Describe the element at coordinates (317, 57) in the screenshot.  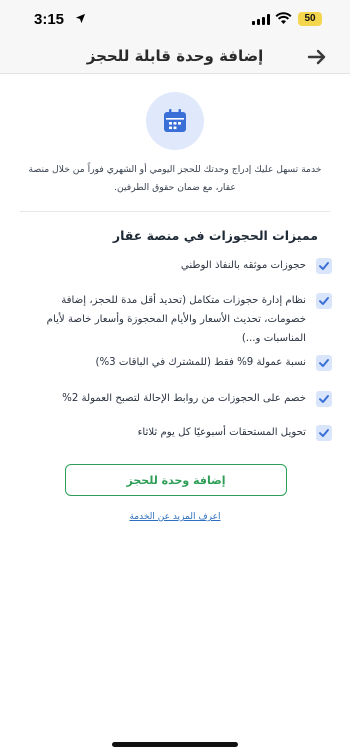
I see `arrow-right-icon` at that location.